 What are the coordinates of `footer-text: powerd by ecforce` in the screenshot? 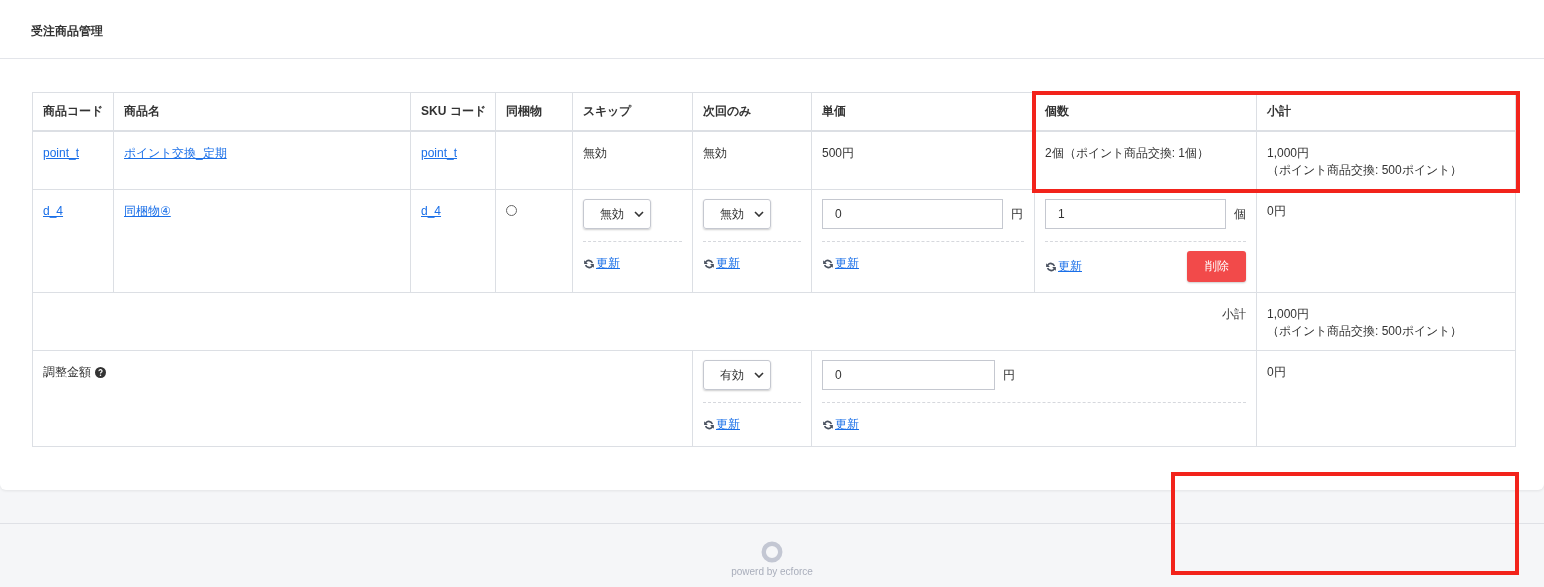 It's located at (772, 571).